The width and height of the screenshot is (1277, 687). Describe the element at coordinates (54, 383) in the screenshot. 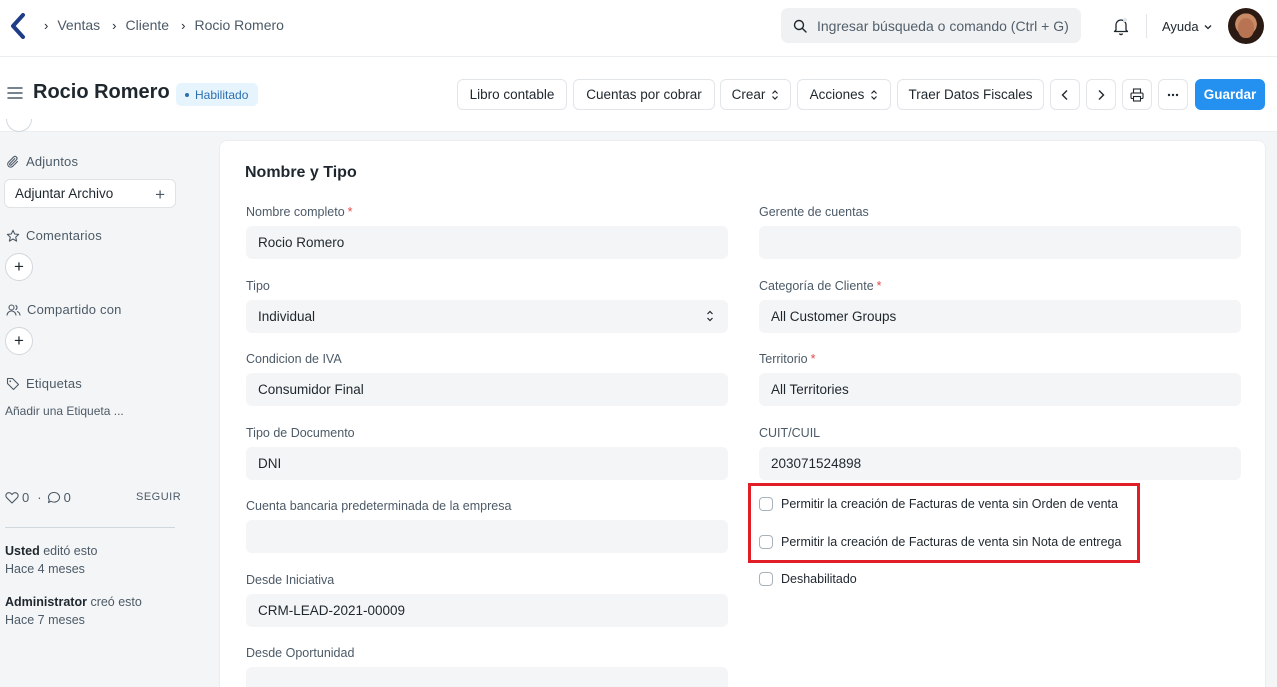

I see `tags-label: Etiquetas` at that location.